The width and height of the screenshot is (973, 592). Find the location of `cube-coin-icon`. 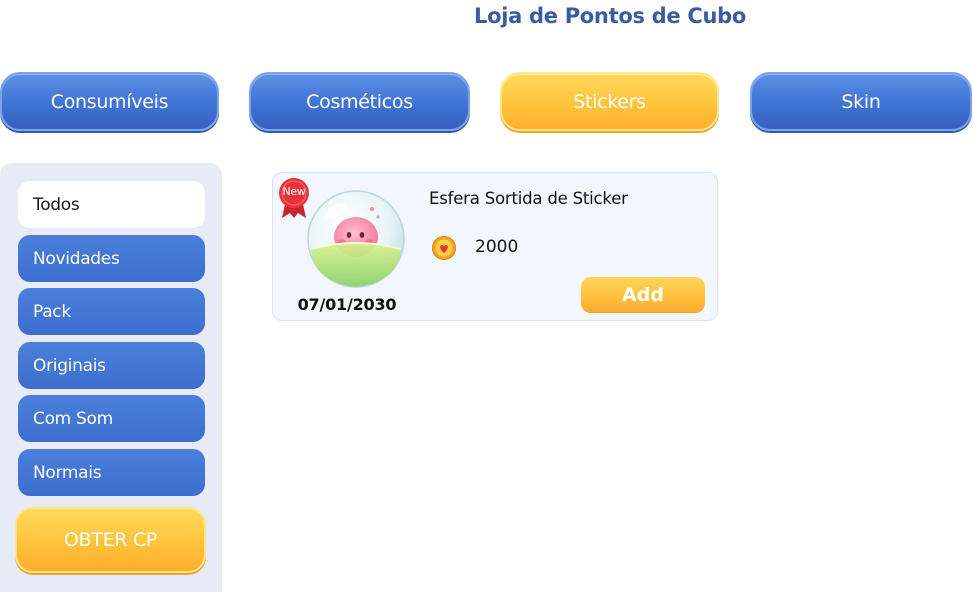

cube-coin-icon is located at coordinates (444, 247).